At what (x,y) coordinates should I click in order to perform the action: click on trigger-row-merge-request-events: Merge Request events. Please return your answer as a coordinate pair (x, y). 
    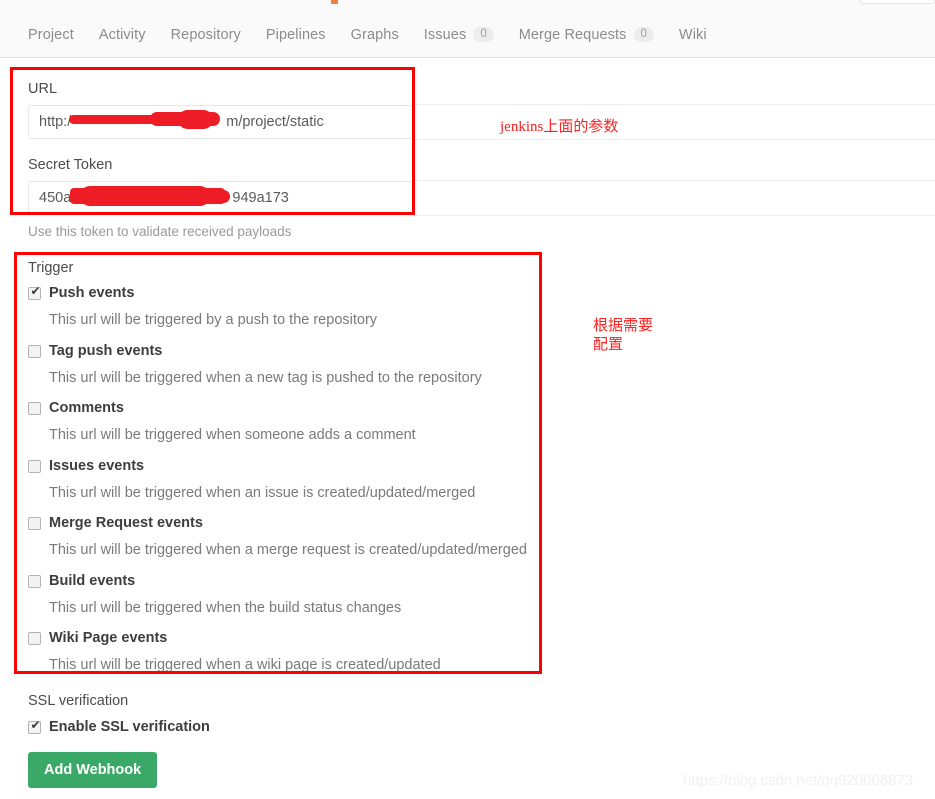
    Looking at the image, I should click on (115, 523).